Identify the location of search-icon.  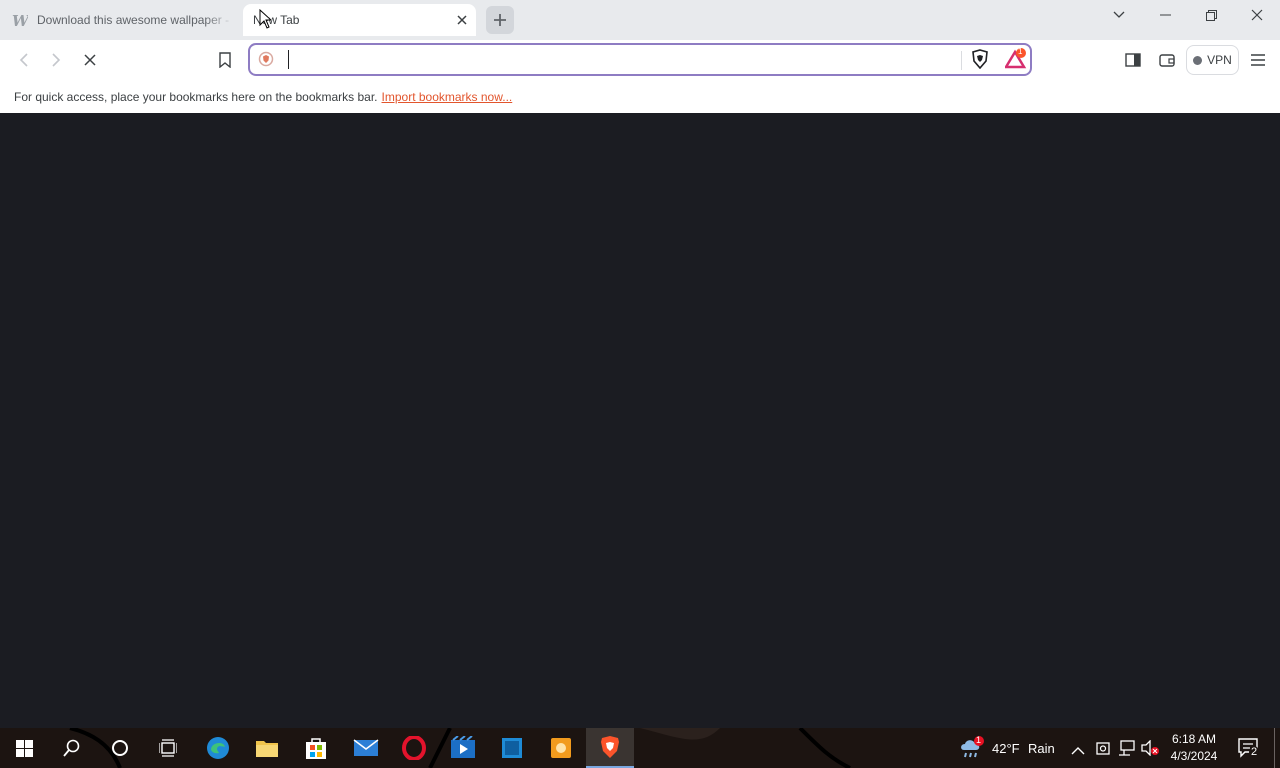
(72, 748).